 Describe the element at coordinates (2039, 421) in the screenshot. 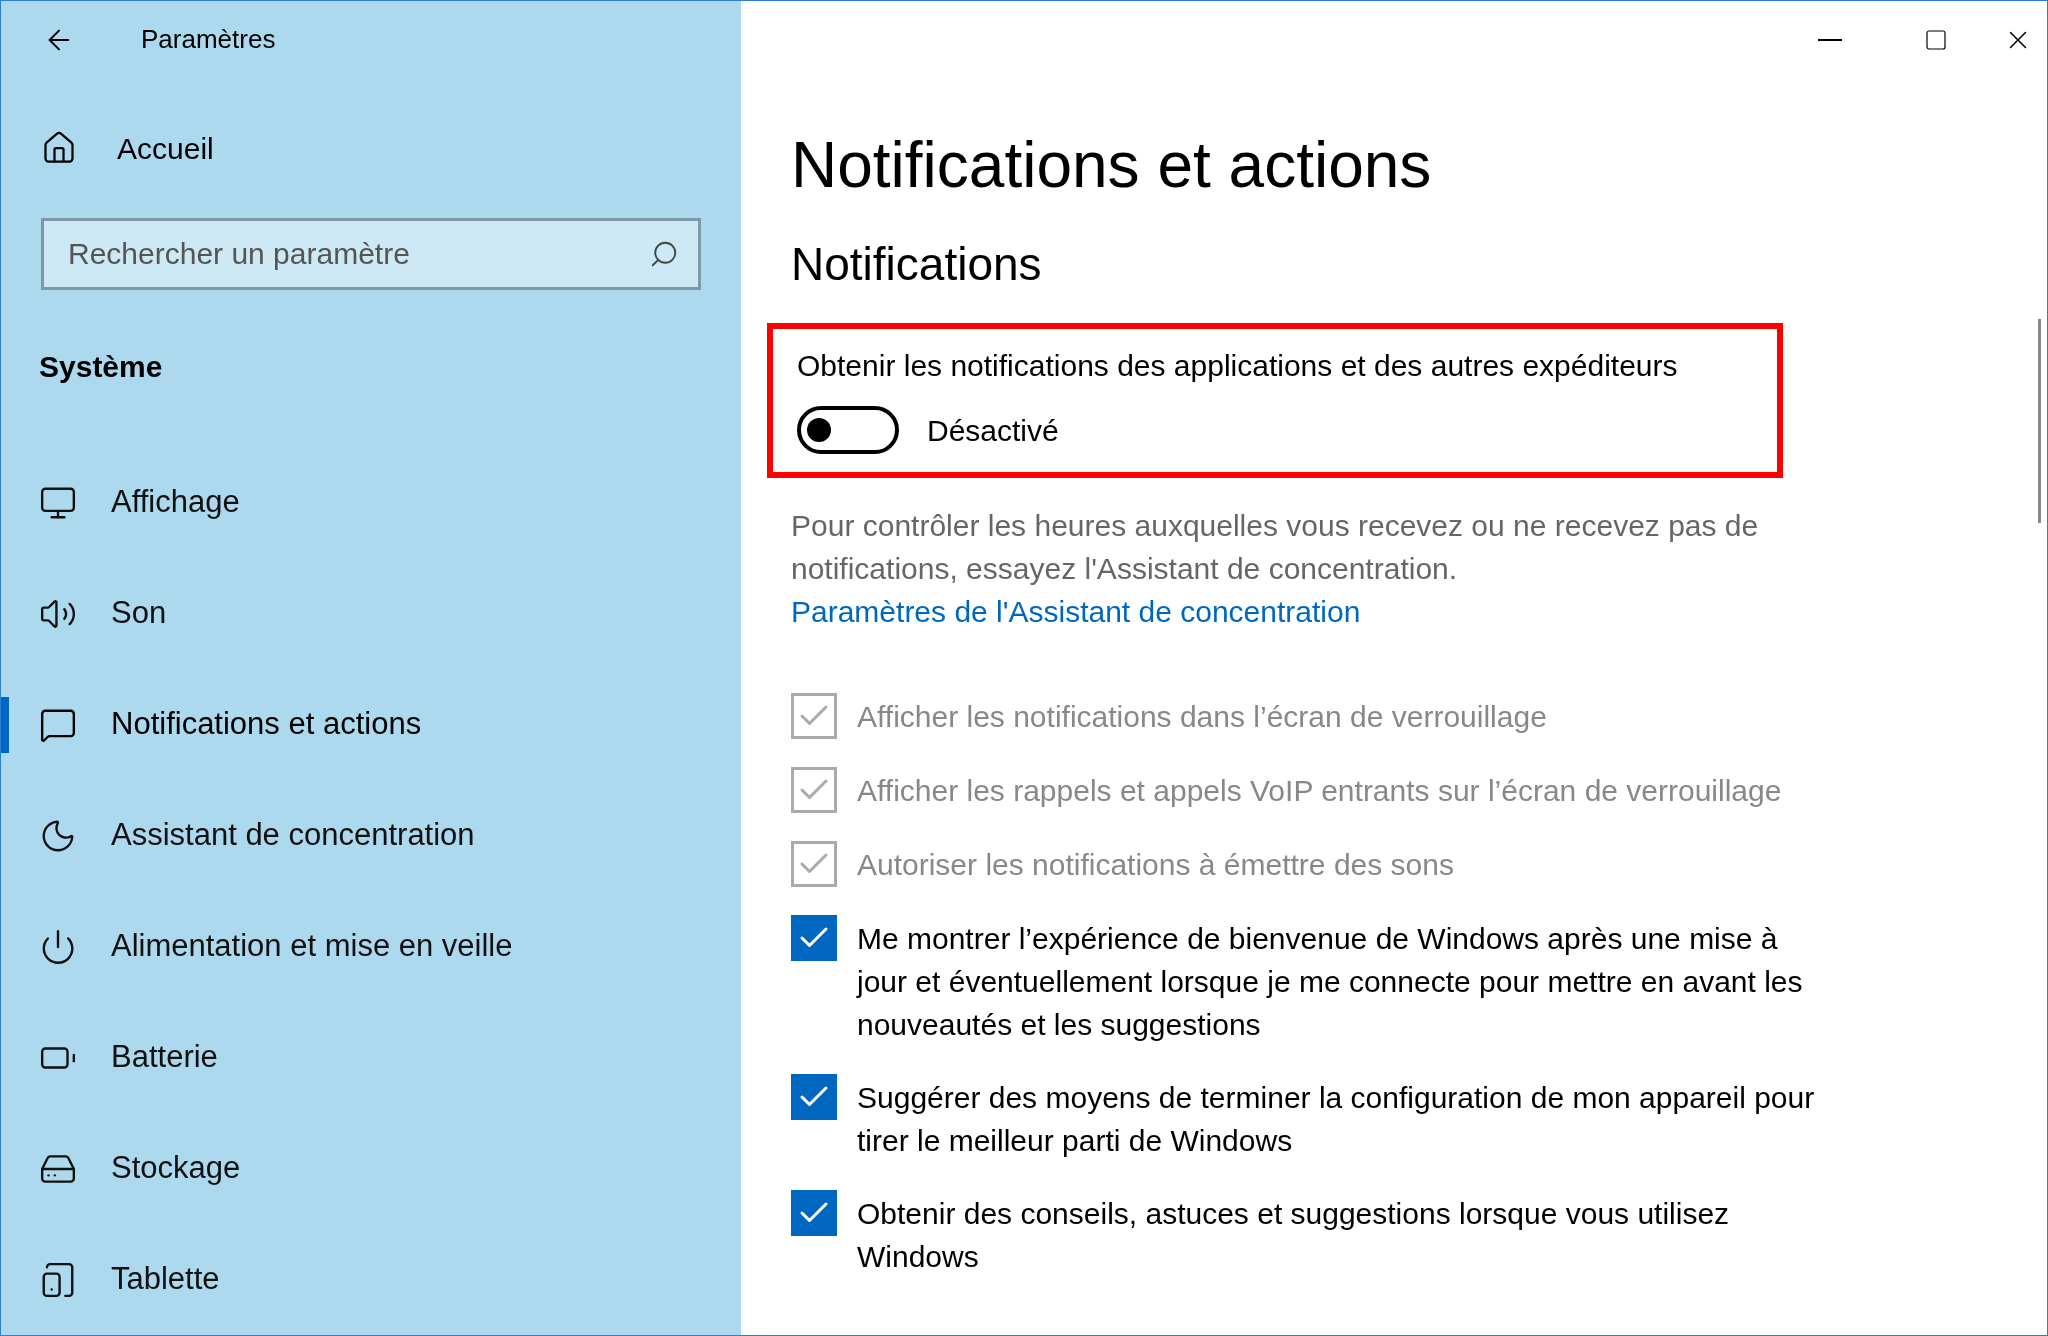

I see `scrollbar-thumb` at that location.